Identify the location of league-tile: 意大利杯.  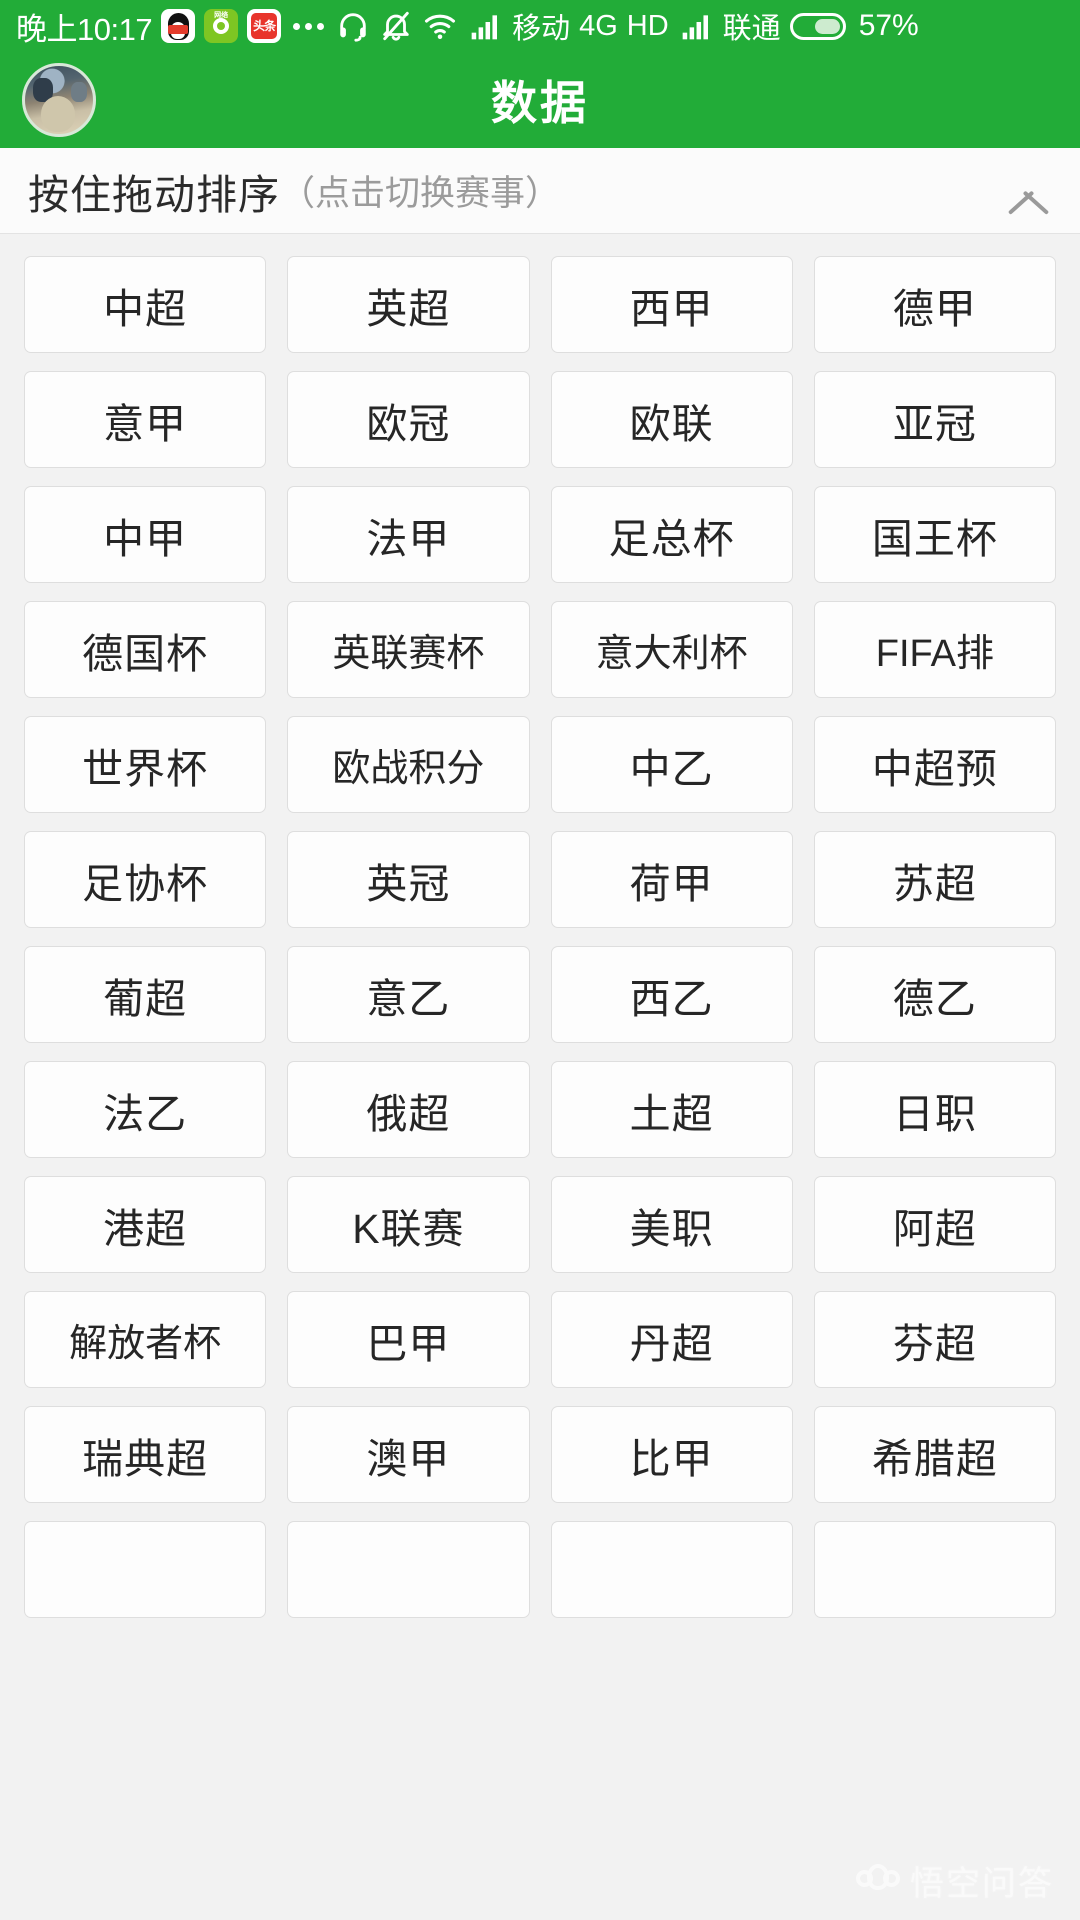
(671, 649).